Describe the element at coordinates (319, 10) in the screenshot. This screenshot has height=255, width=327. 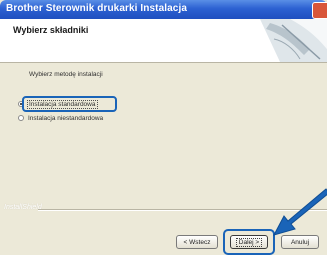
I see `close-icon` at that location.